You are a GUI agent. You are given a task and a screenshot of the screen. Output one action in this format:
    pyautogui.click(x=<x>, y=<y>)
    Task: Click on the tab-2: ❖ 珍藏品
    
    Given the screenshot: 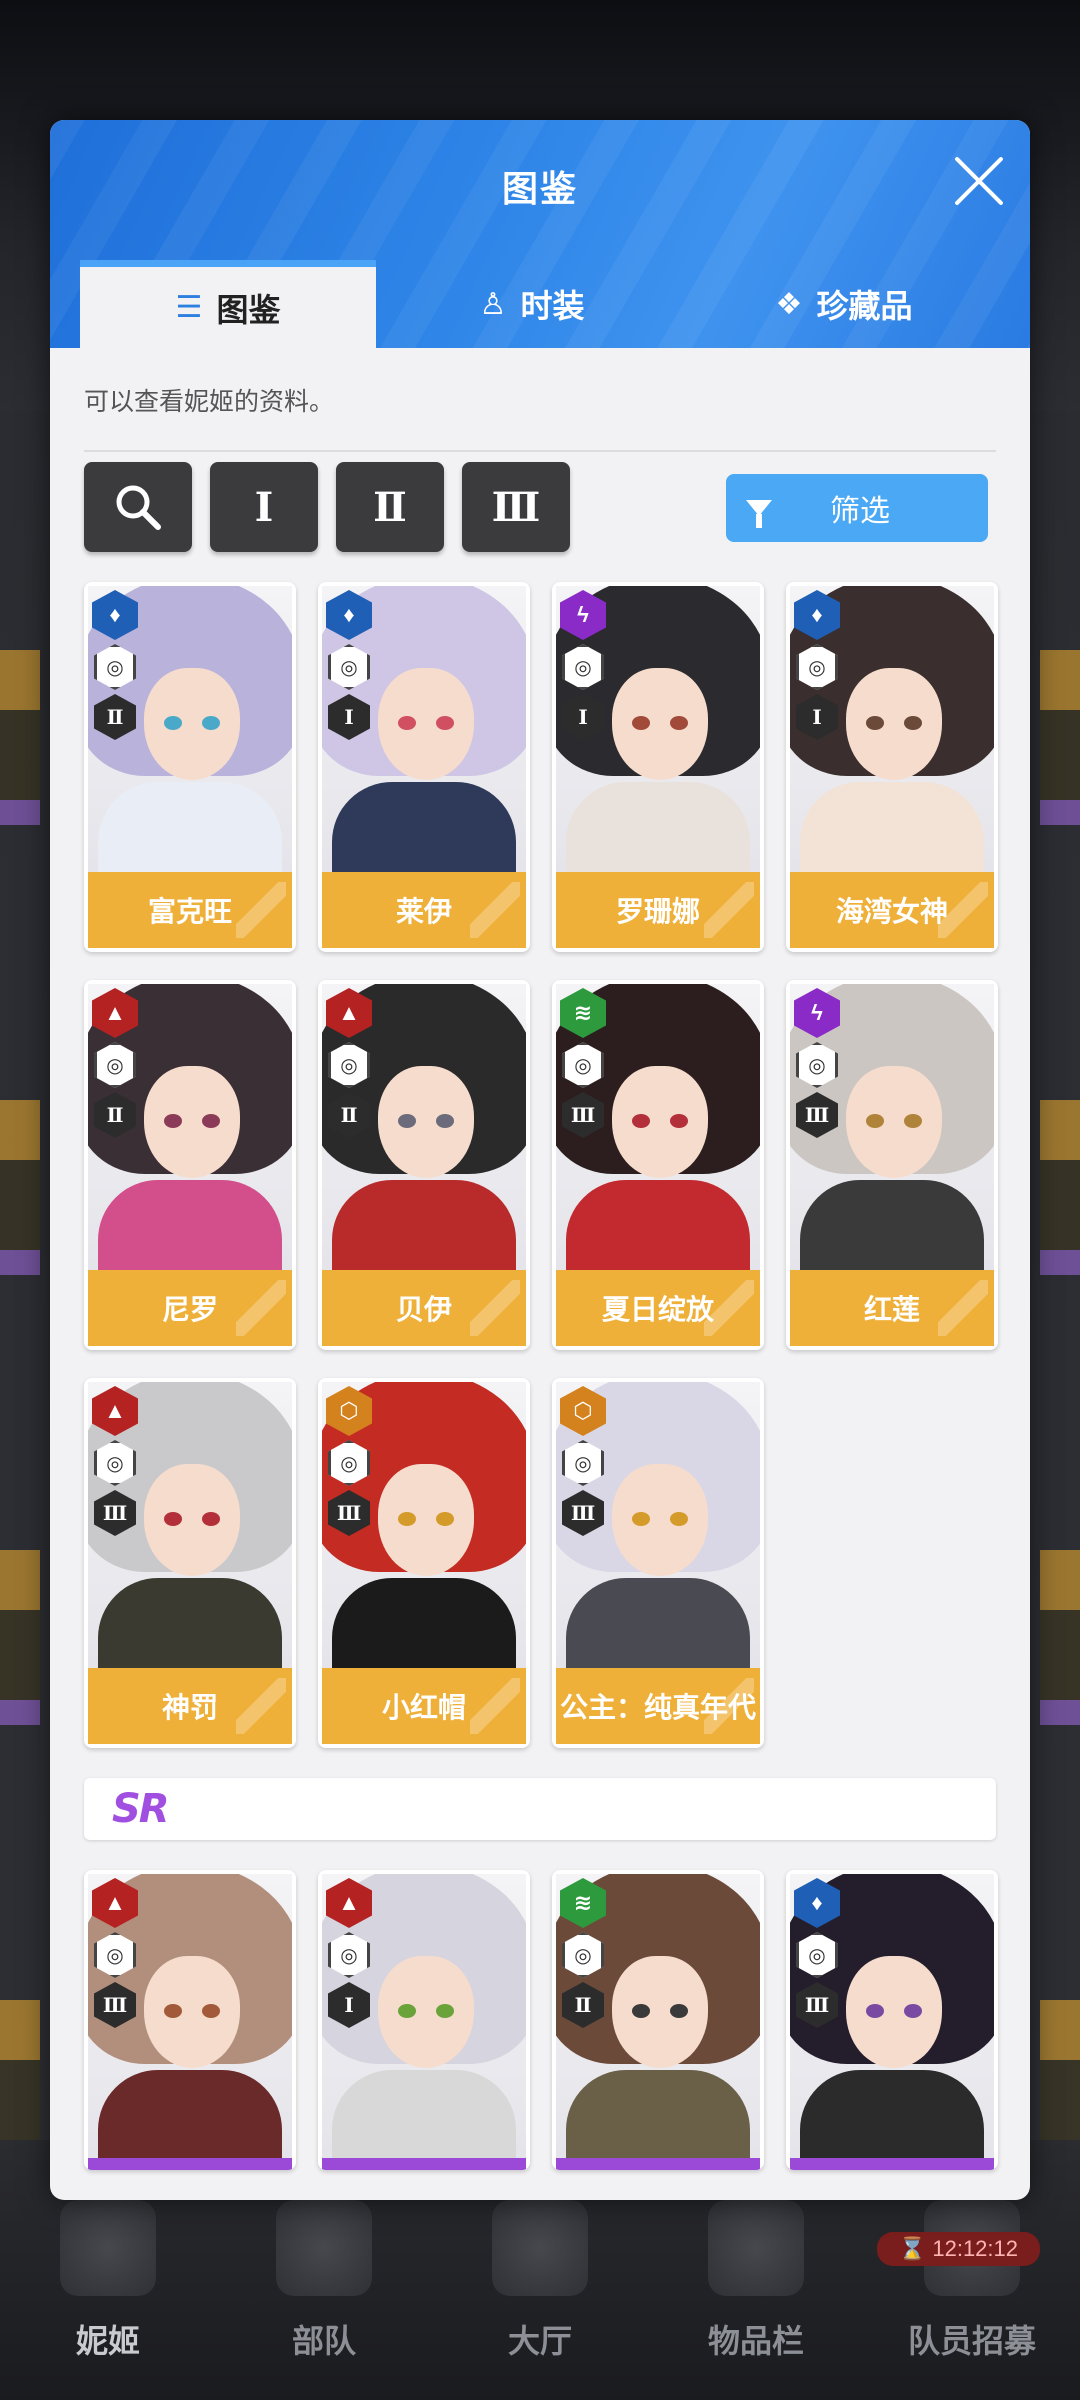 What is the action you would take?
    pyautogui.click(x=844, y=304)
    